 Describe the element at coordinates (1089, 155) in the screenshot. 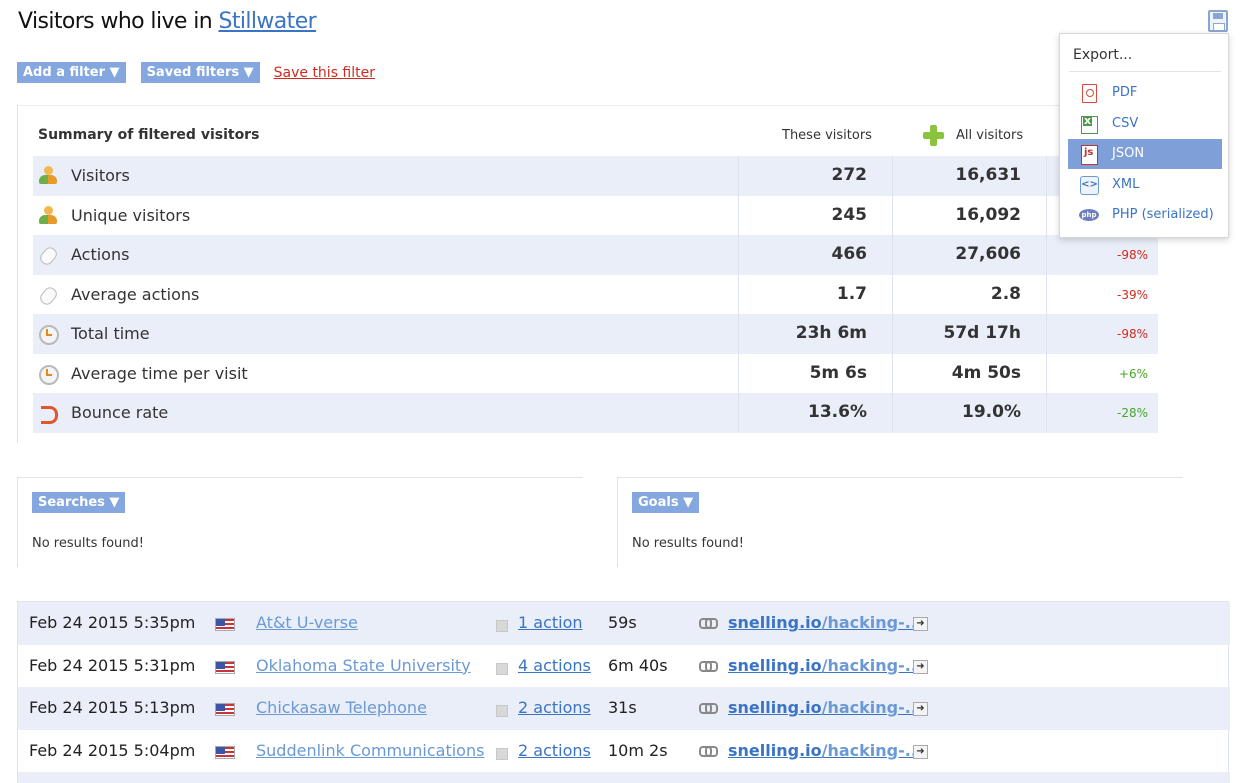

I see `json-icon` at that location.